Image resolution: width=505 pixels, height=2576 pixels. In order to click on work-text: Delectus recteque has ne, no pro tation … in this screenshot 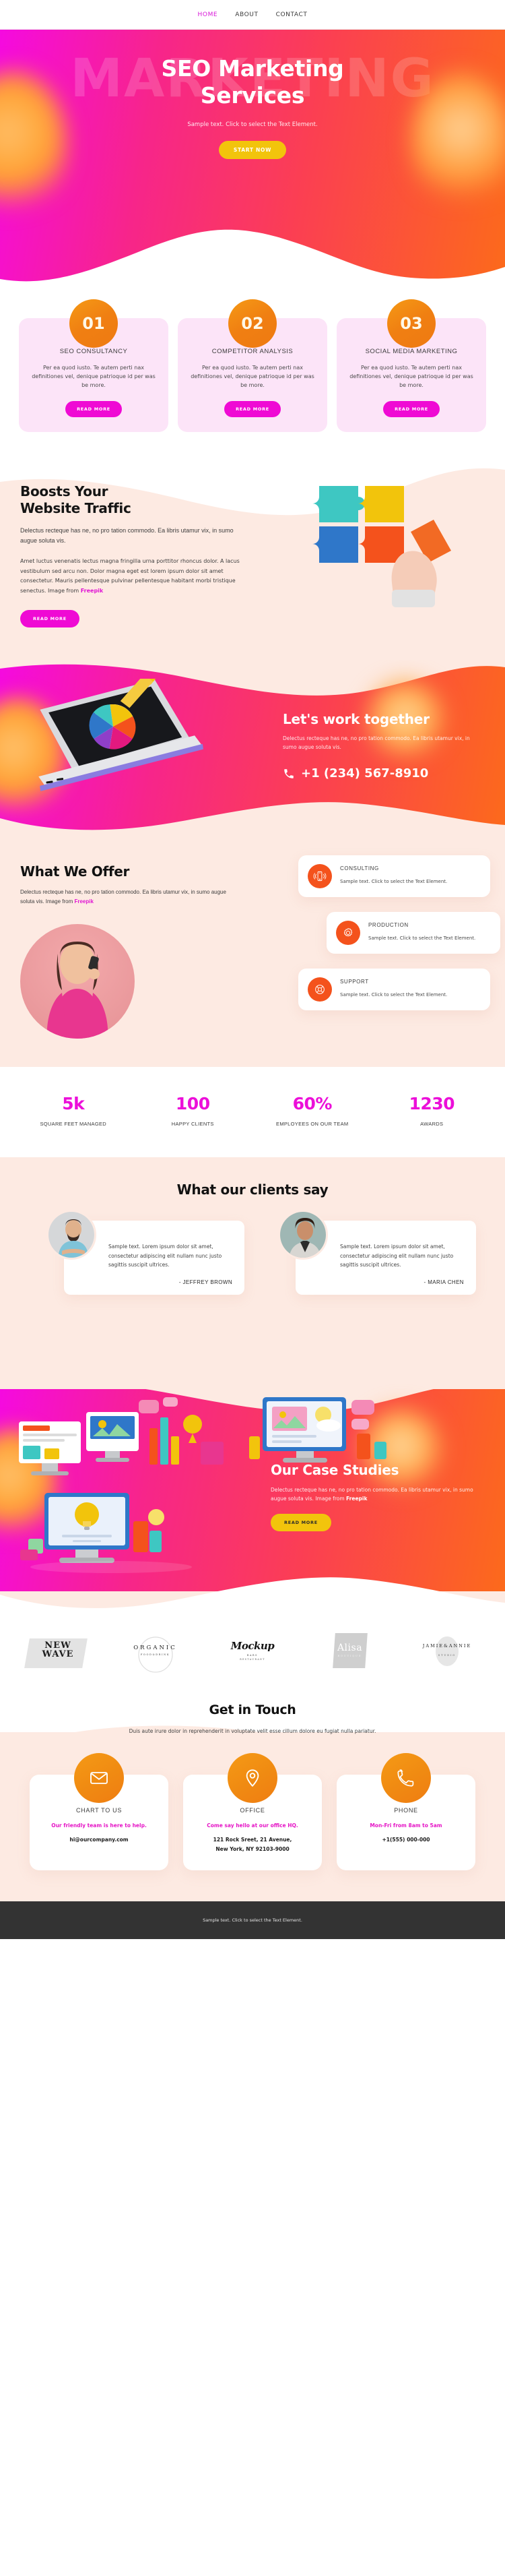, I will do `click(377, 743)`.